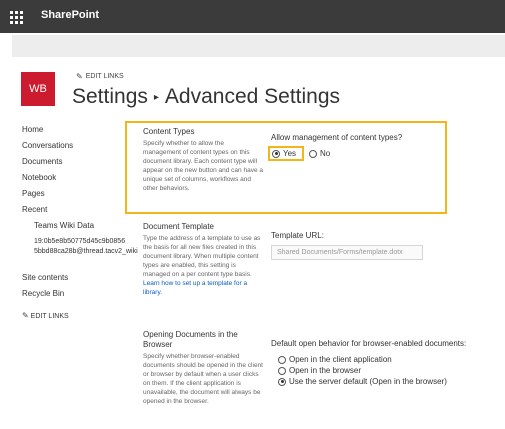 The width and height of the screenshot is (505, 429). Describe the element at coordinates (49, 316) in the screenshot. I see `nav-edit-links-label: EDIT LINKS` at that location.